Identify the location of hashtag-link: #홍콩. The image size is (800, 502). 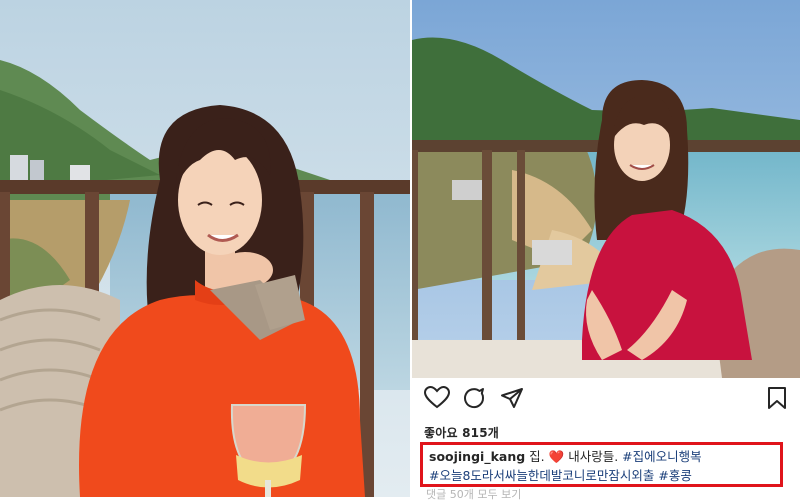
(674, 475).